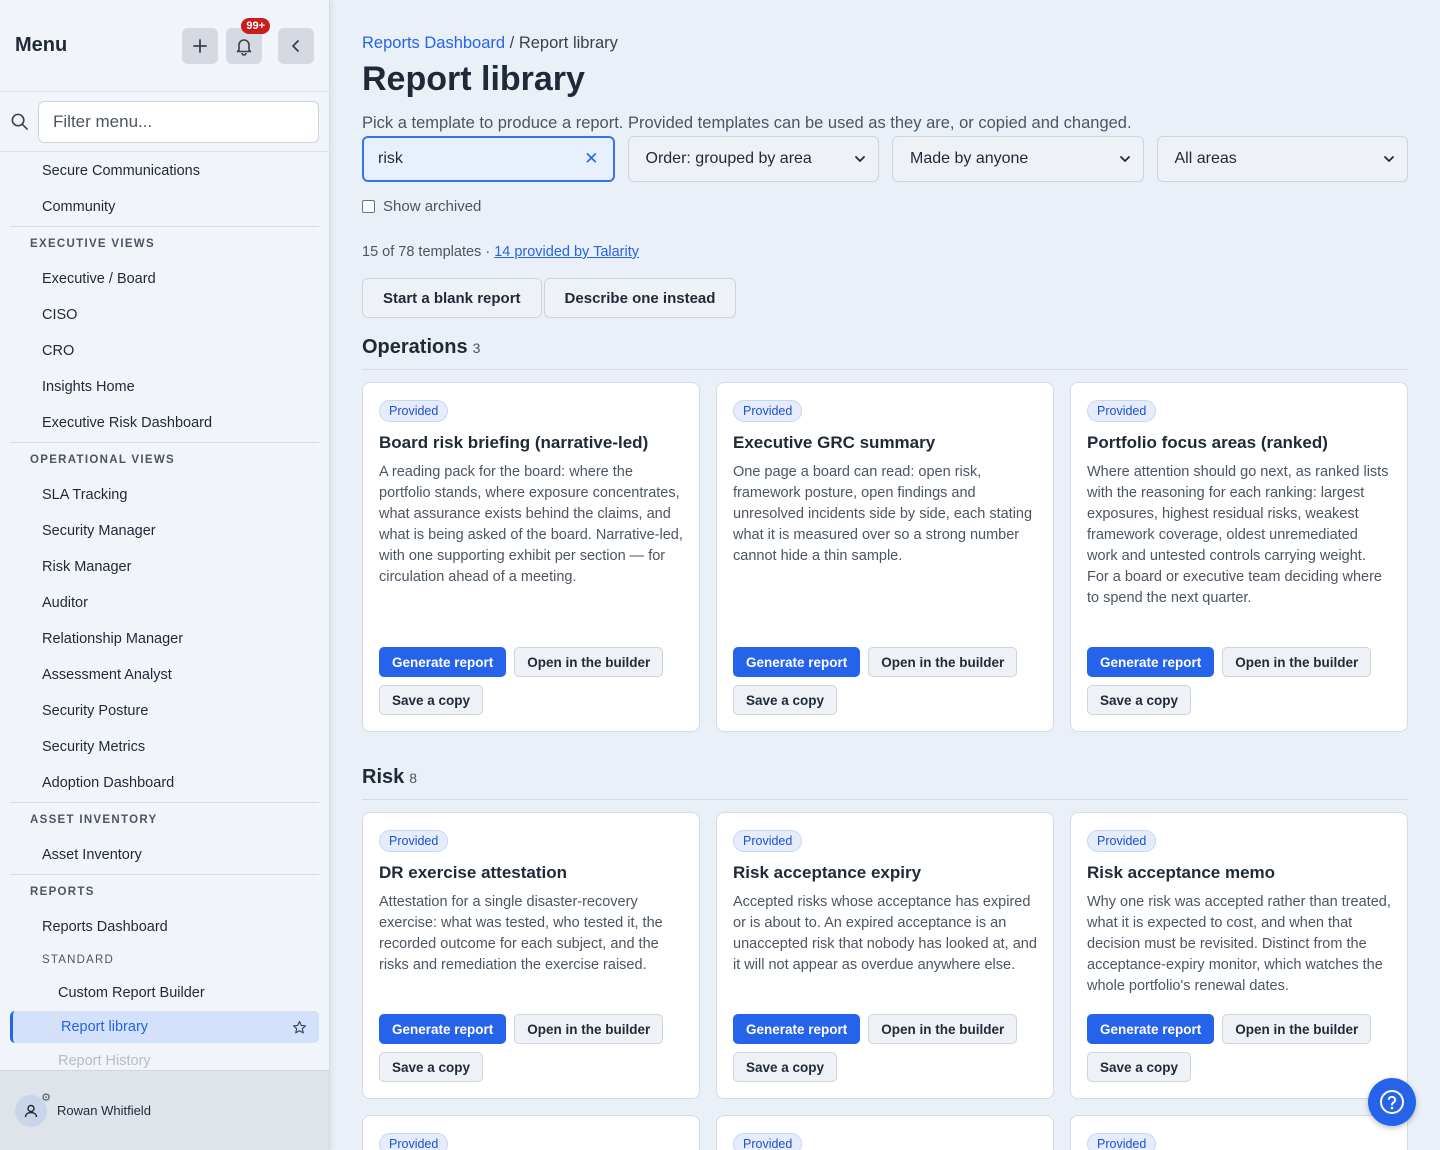  Describe the element at coordinates (164, 171) in the screenshot. I see `sidebar-item-secure-communications: Secure Communications` at that location.